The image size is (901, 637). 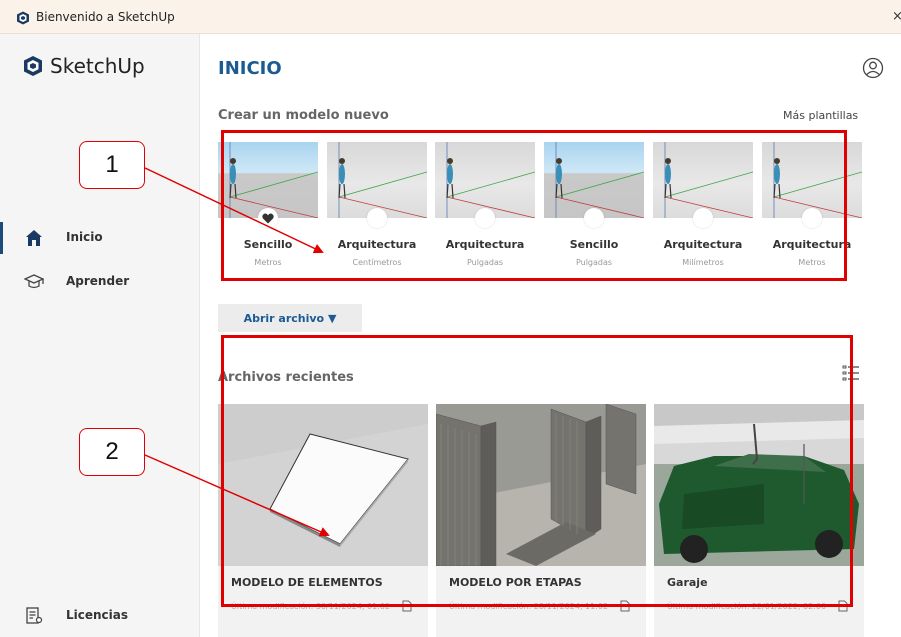 I want to click on sidebar-item-label: Inicio, so click(x=84, y=237).